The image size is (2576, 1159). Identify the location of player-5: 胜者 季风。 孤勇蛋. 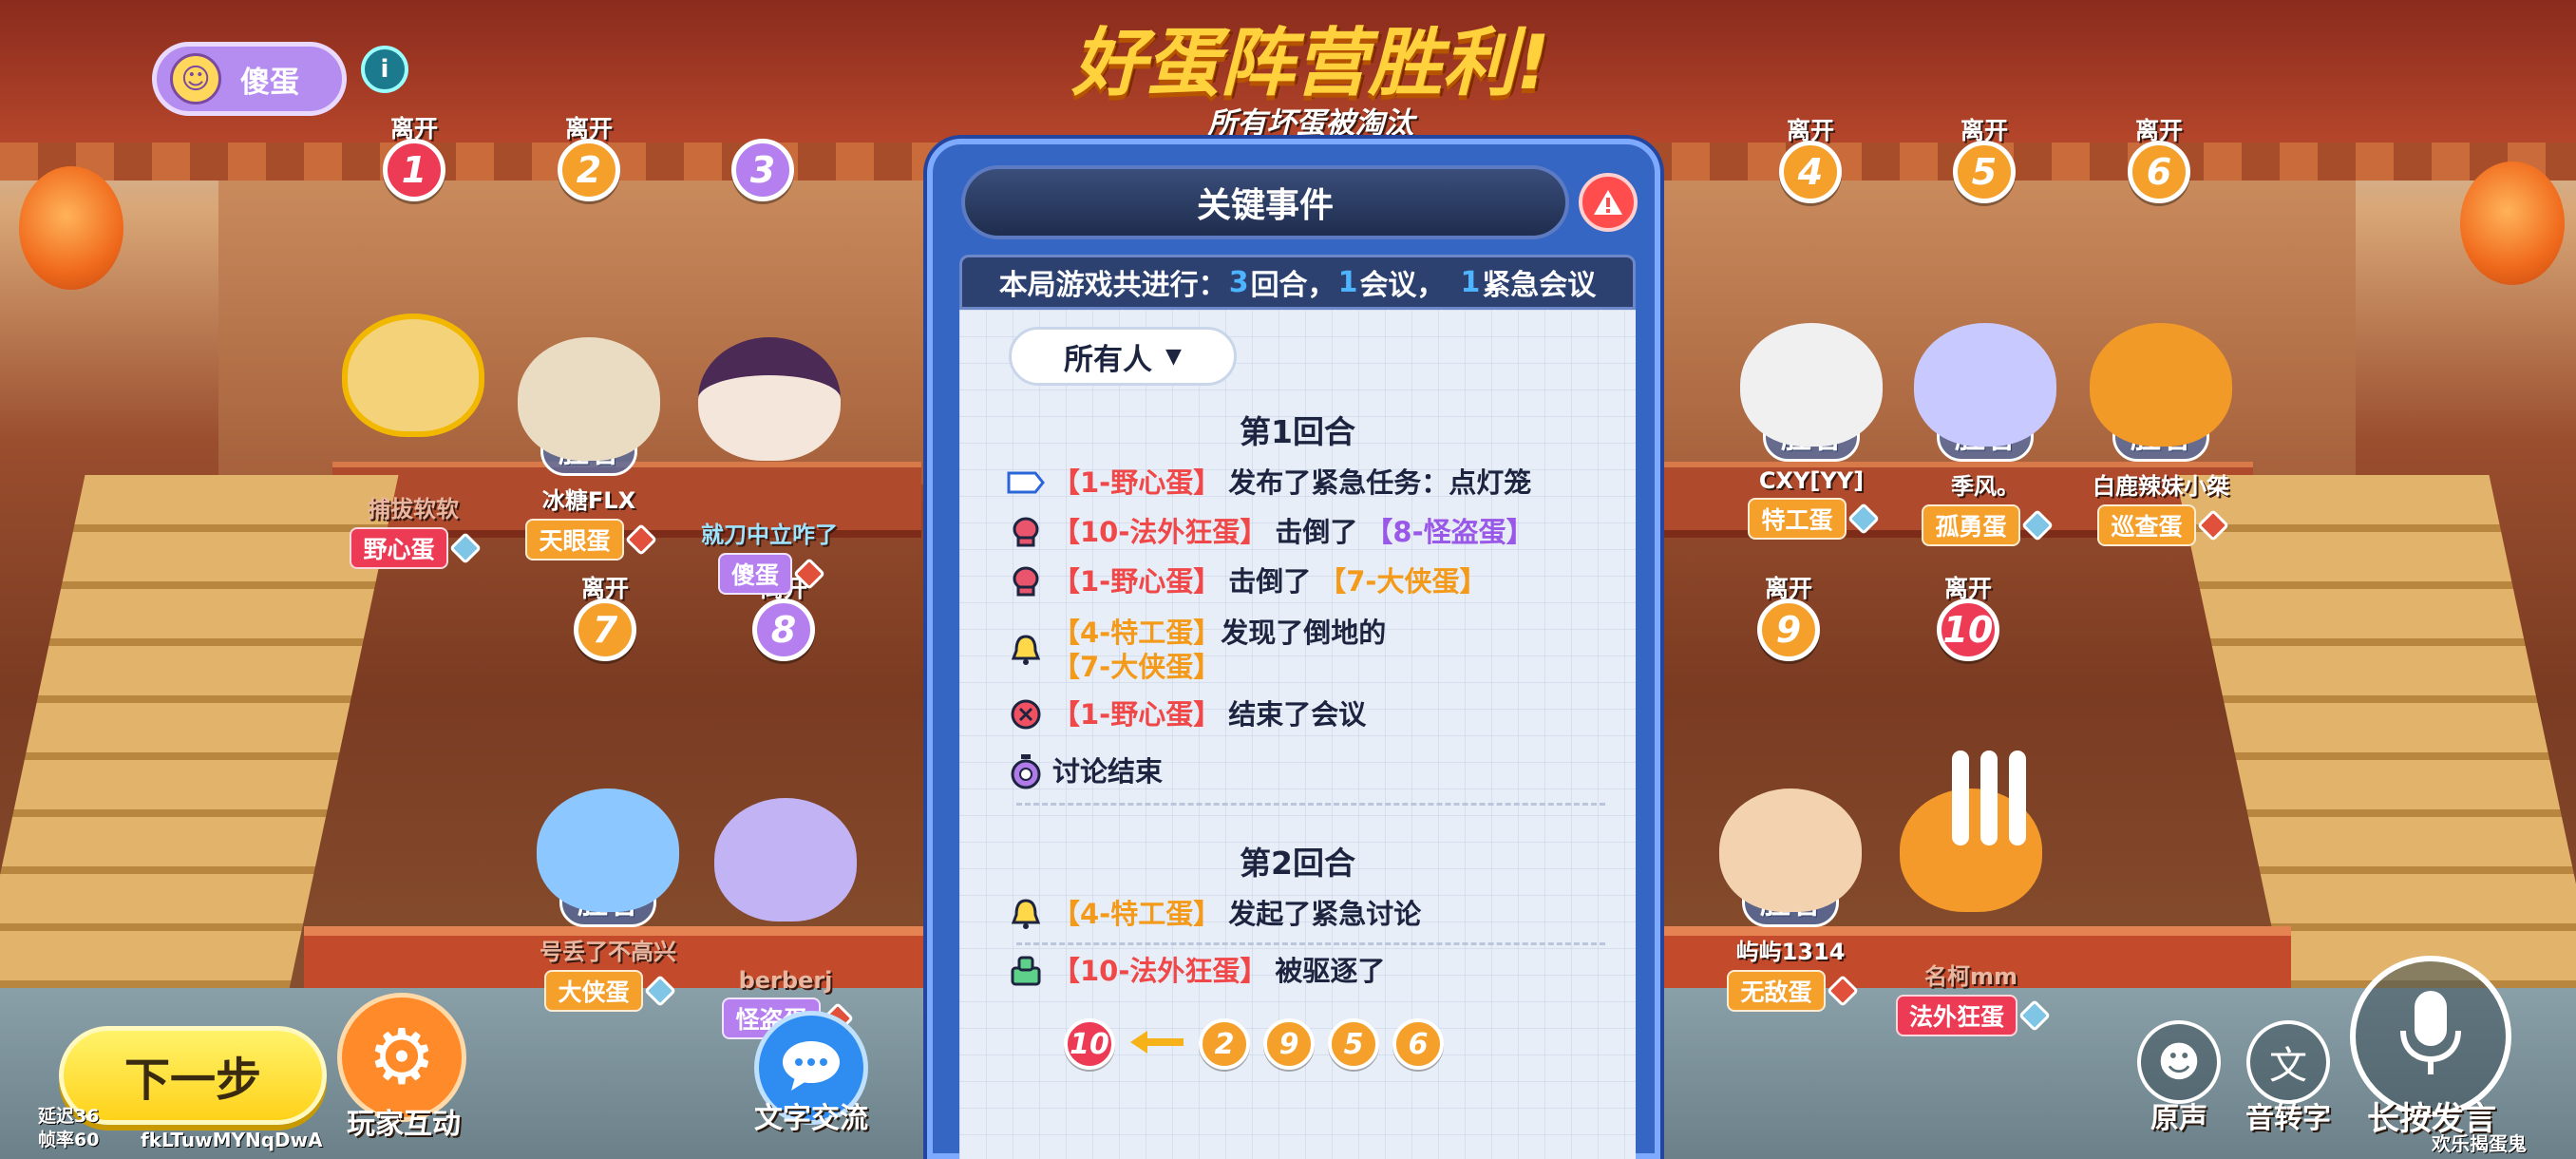
(1985, 434).